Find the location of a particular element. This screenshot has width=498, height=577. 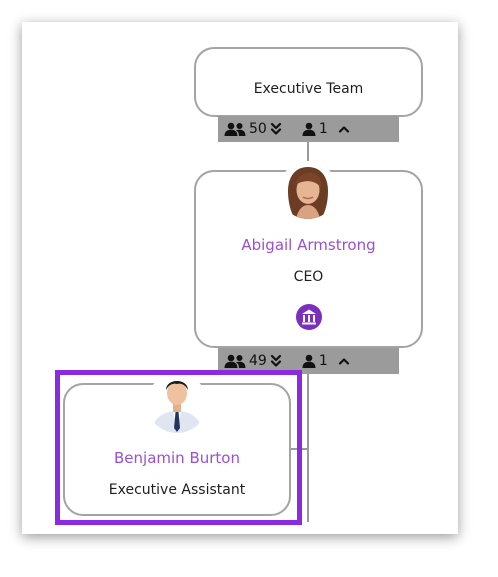

team-card: Executive Team is located at coordinates (308, 82).